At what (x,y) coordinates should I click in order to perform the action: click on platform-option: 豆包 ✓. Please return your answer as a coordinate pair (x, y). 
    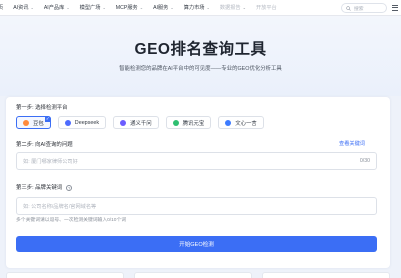
    Looking at the image, I should click on (33, 122).